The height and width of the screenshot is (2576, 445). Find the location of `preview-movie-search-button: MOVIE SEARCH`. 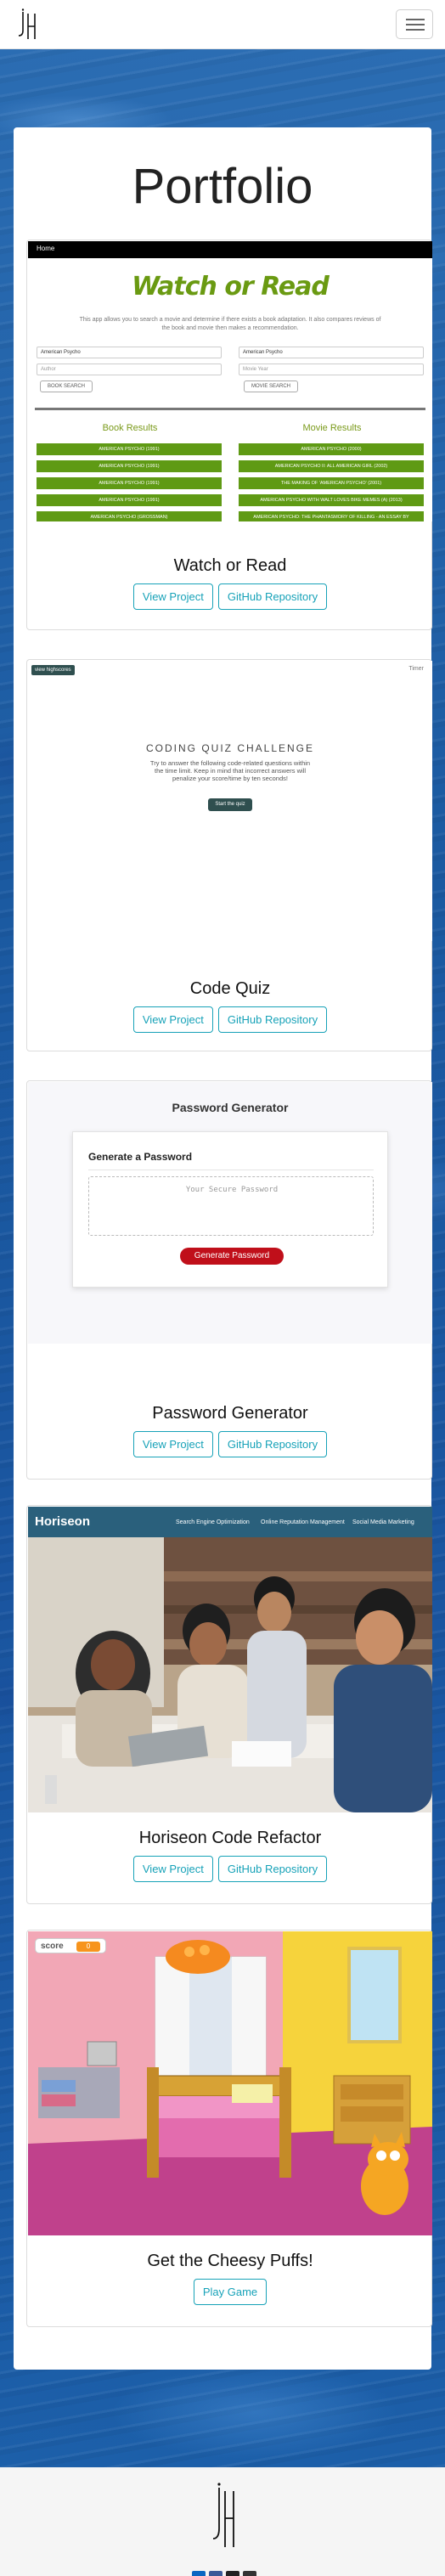

preview-movie-search-button: MOVIE SEARCH is located at coordinates (271, 386).